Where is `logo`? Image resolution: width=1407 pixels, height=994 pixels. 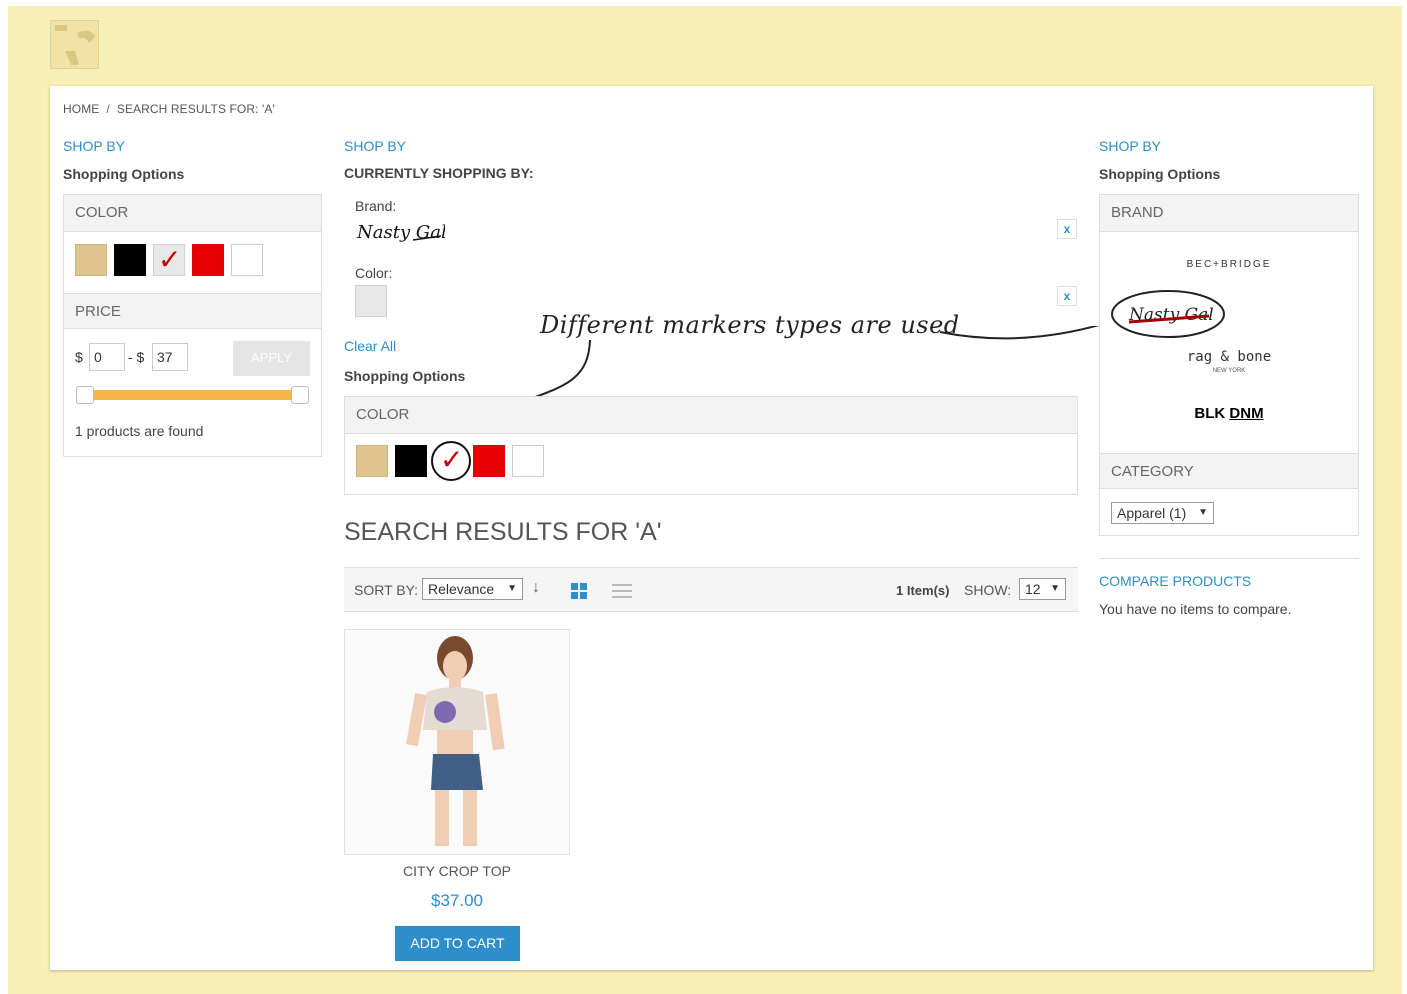
logo is located at coordinates (74, 44).